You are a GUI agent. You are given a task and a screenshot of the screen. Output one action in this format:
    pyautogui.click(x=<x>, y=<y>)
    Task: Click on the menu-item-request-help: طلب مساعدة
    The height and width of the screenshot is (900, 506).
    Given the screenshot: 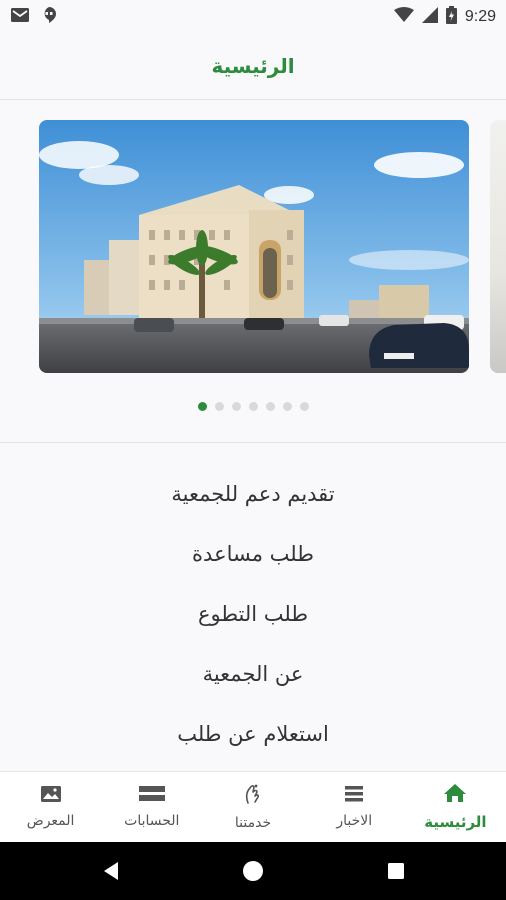 What is the action you would take?
    pyautogui.click(x=253, y=554)
    